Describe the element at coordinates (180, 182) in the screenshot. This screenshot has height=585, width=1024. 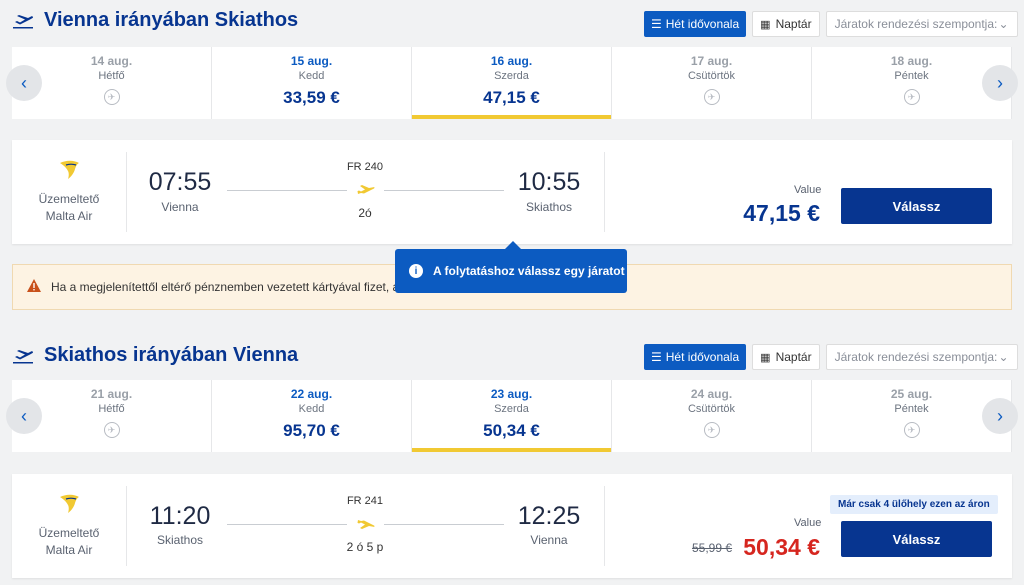
I see `departure-time: 07:55` at that location.